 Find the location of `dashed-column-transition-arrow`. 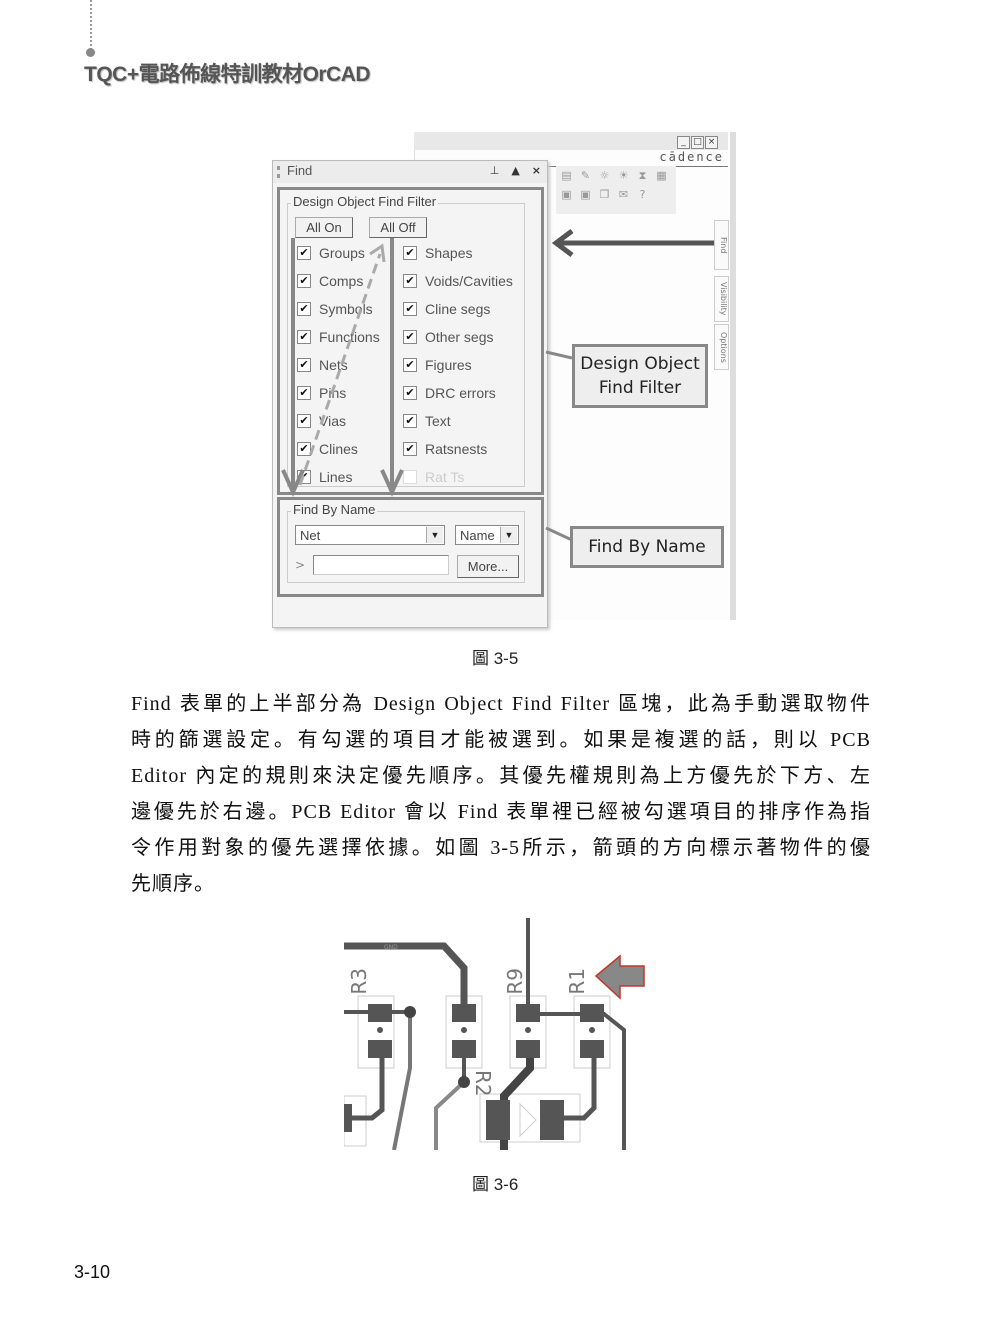

dashed-column-transition-arrow is located at coordinates (340, 369).